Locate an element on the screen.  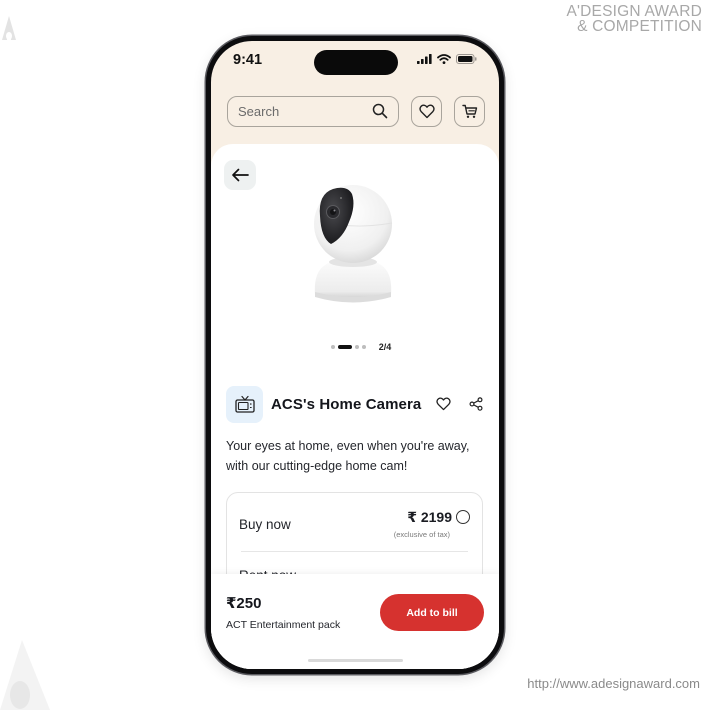
favorite-heart-icon is located at coordinates (443, 404).